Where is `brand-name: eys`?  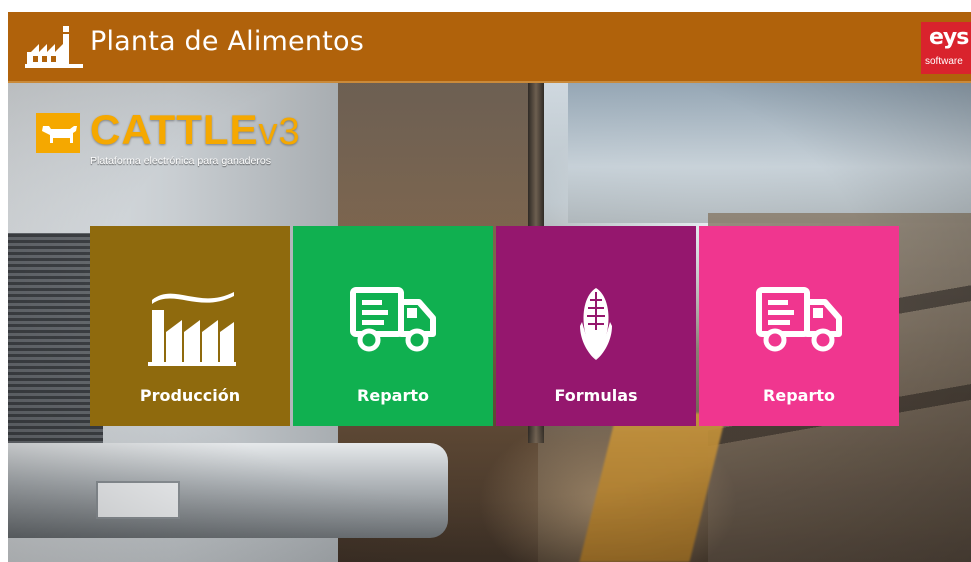
brand-name: eys is located at coordinates (949, 37).